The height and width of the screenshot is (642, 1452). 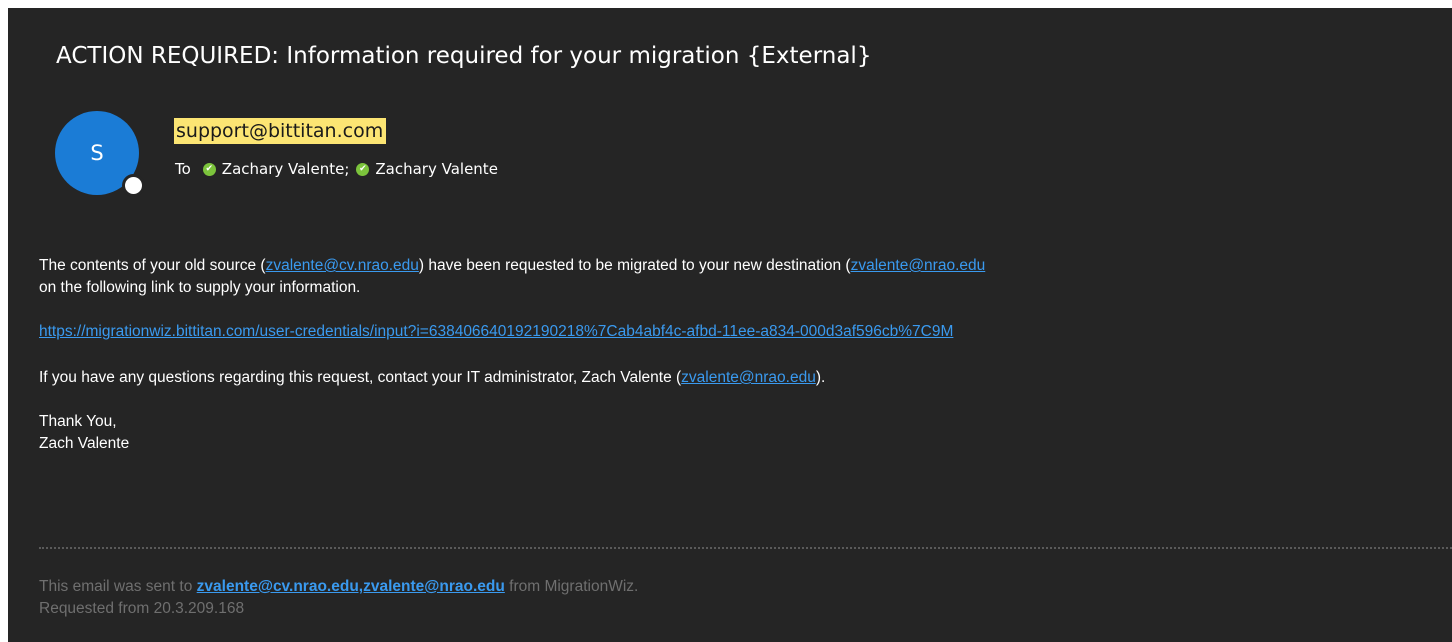 I want to click on recipients-line: To ✔ Zachary Valente ; ✔ Zachary Valente, so click(x=336, y=169).